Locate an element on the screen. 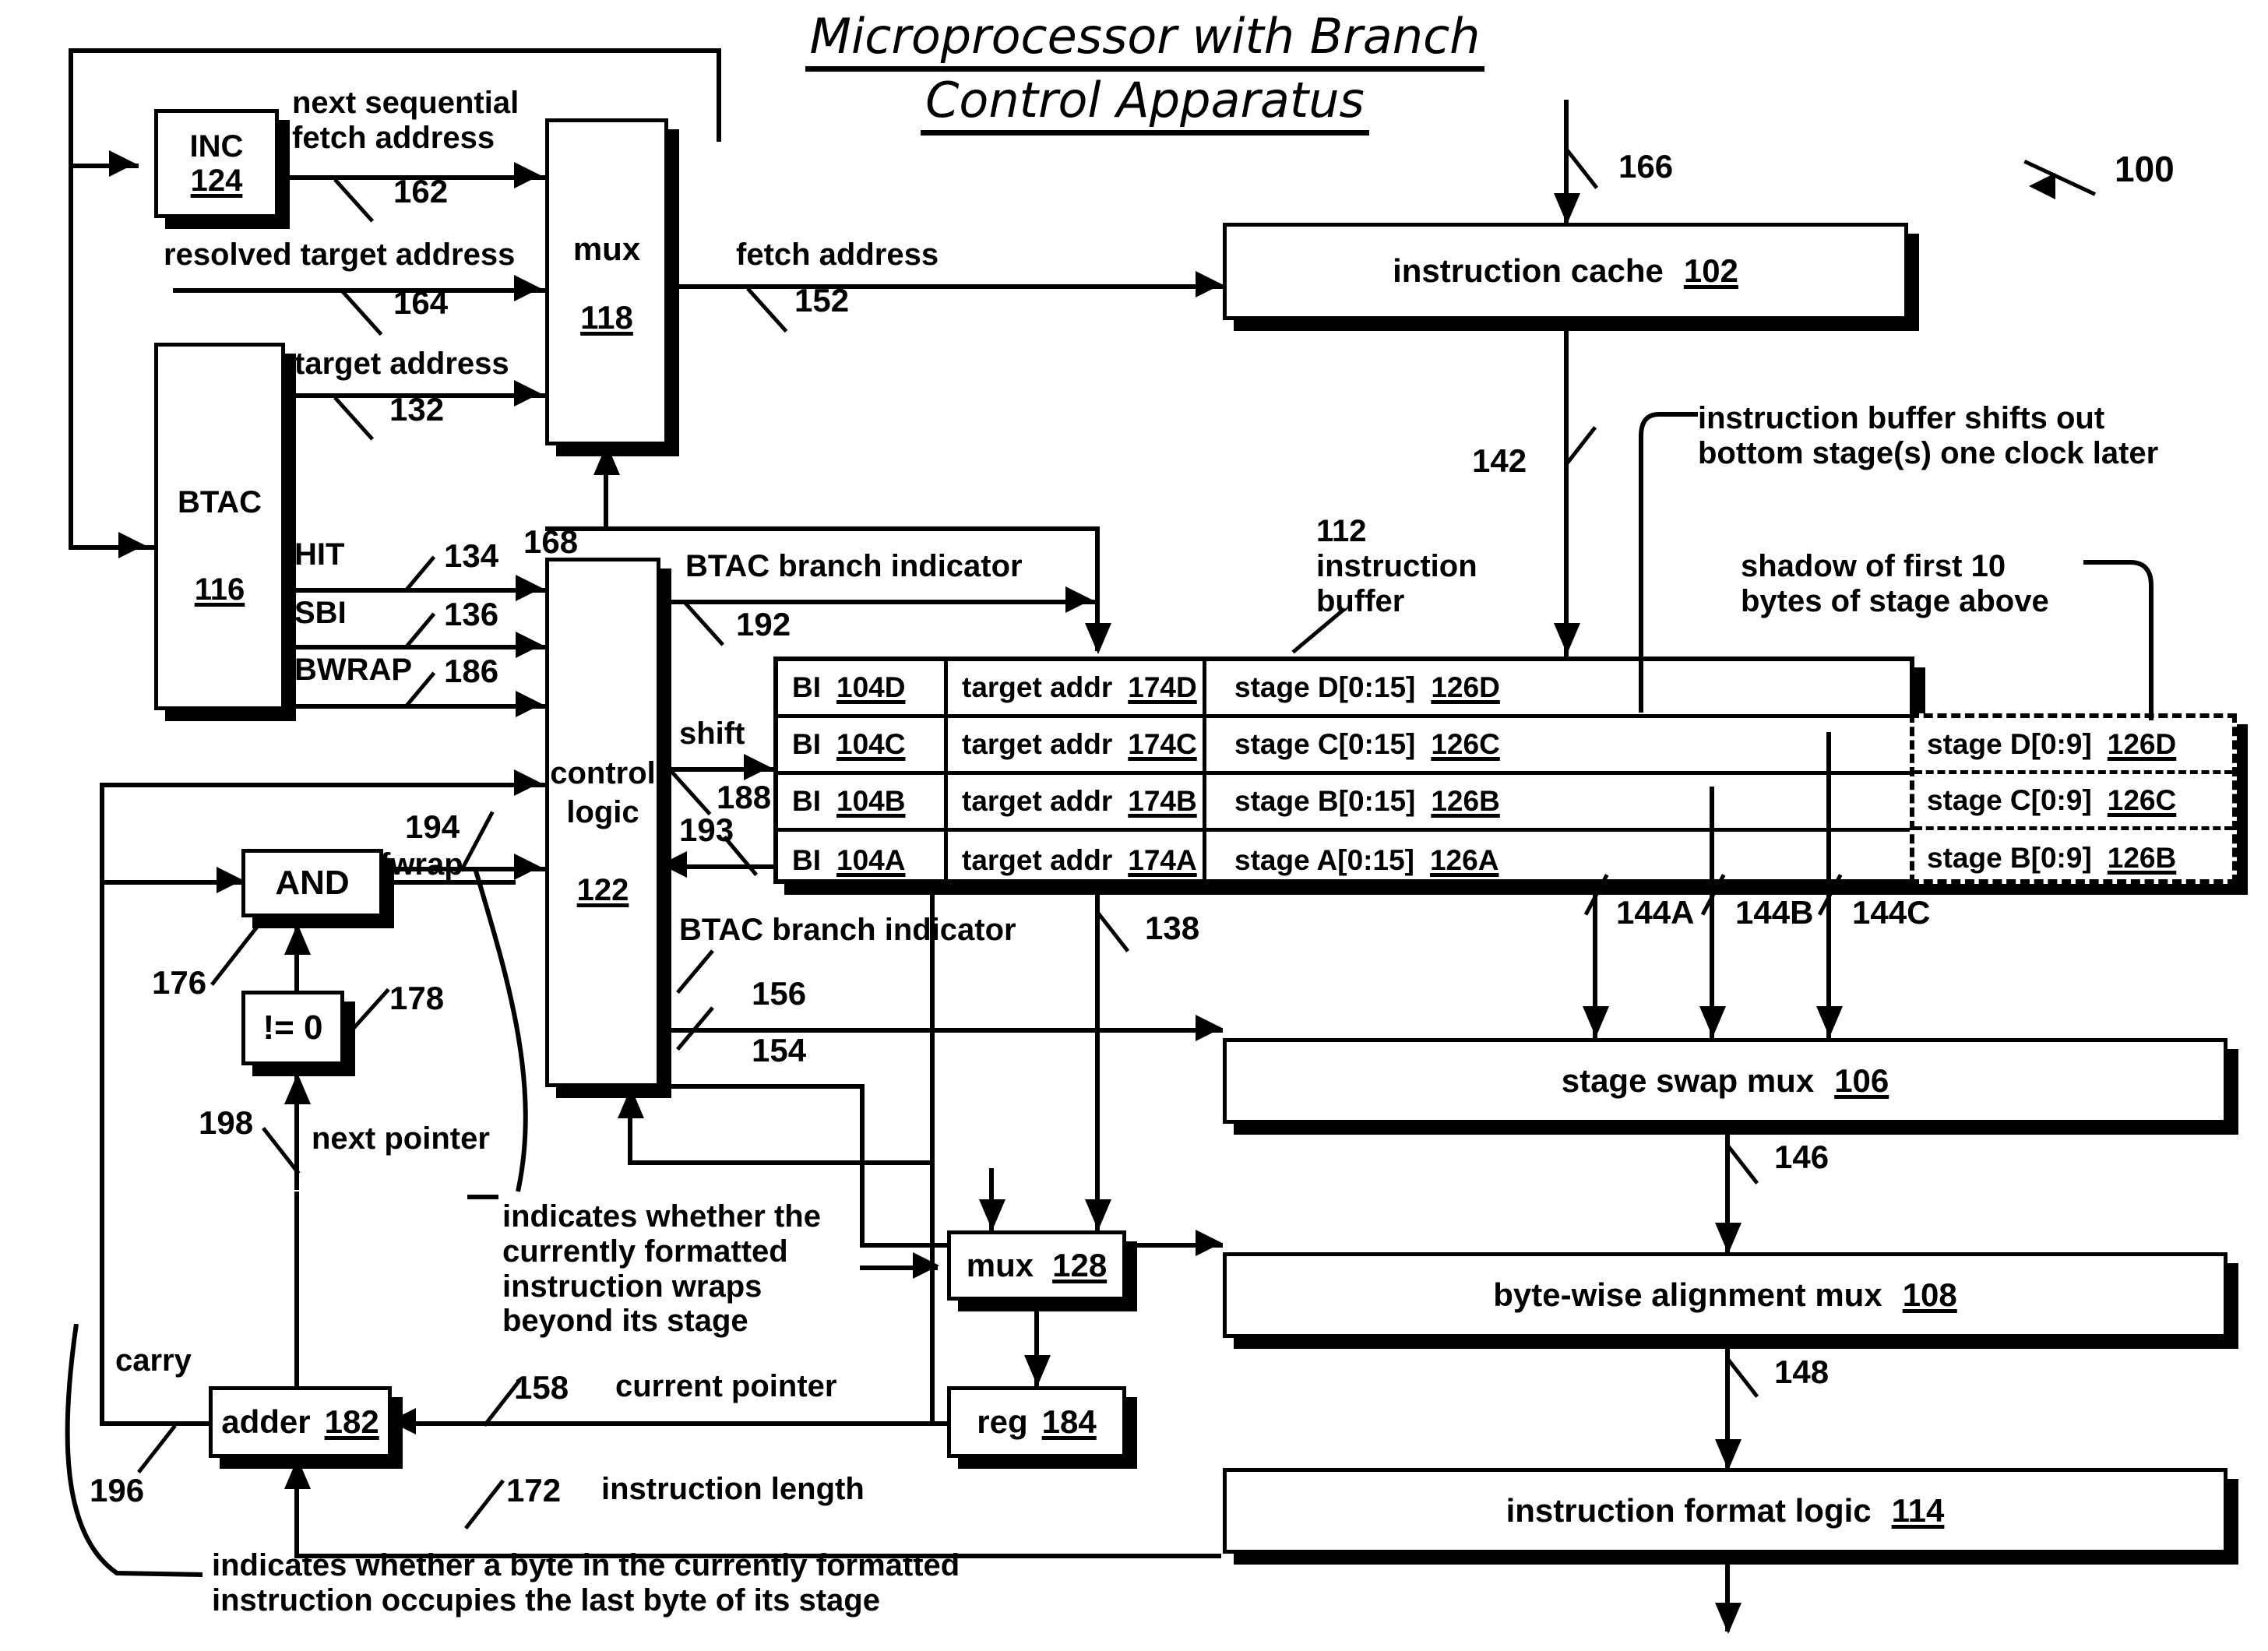  instruction-cache-block: instruction cache 102 is located at coordinates (1565, 271).